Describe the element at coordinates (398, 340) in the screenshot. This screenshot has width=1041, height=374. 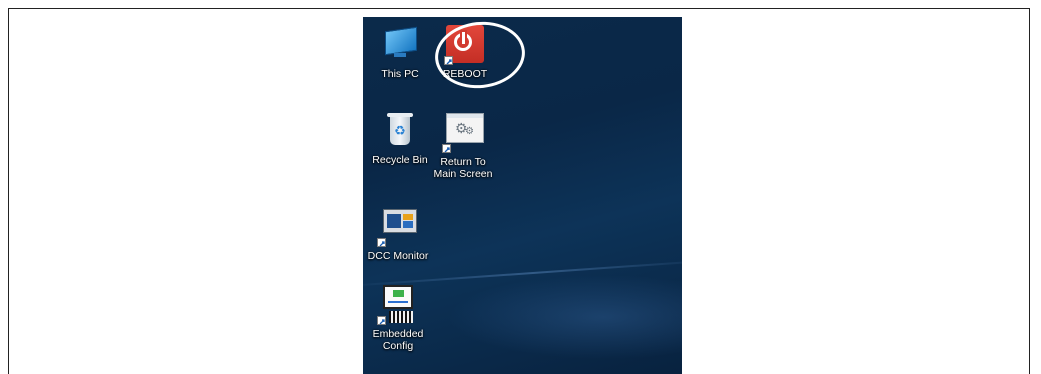
I see `embedded-config-label: Embedded Config` at that location.